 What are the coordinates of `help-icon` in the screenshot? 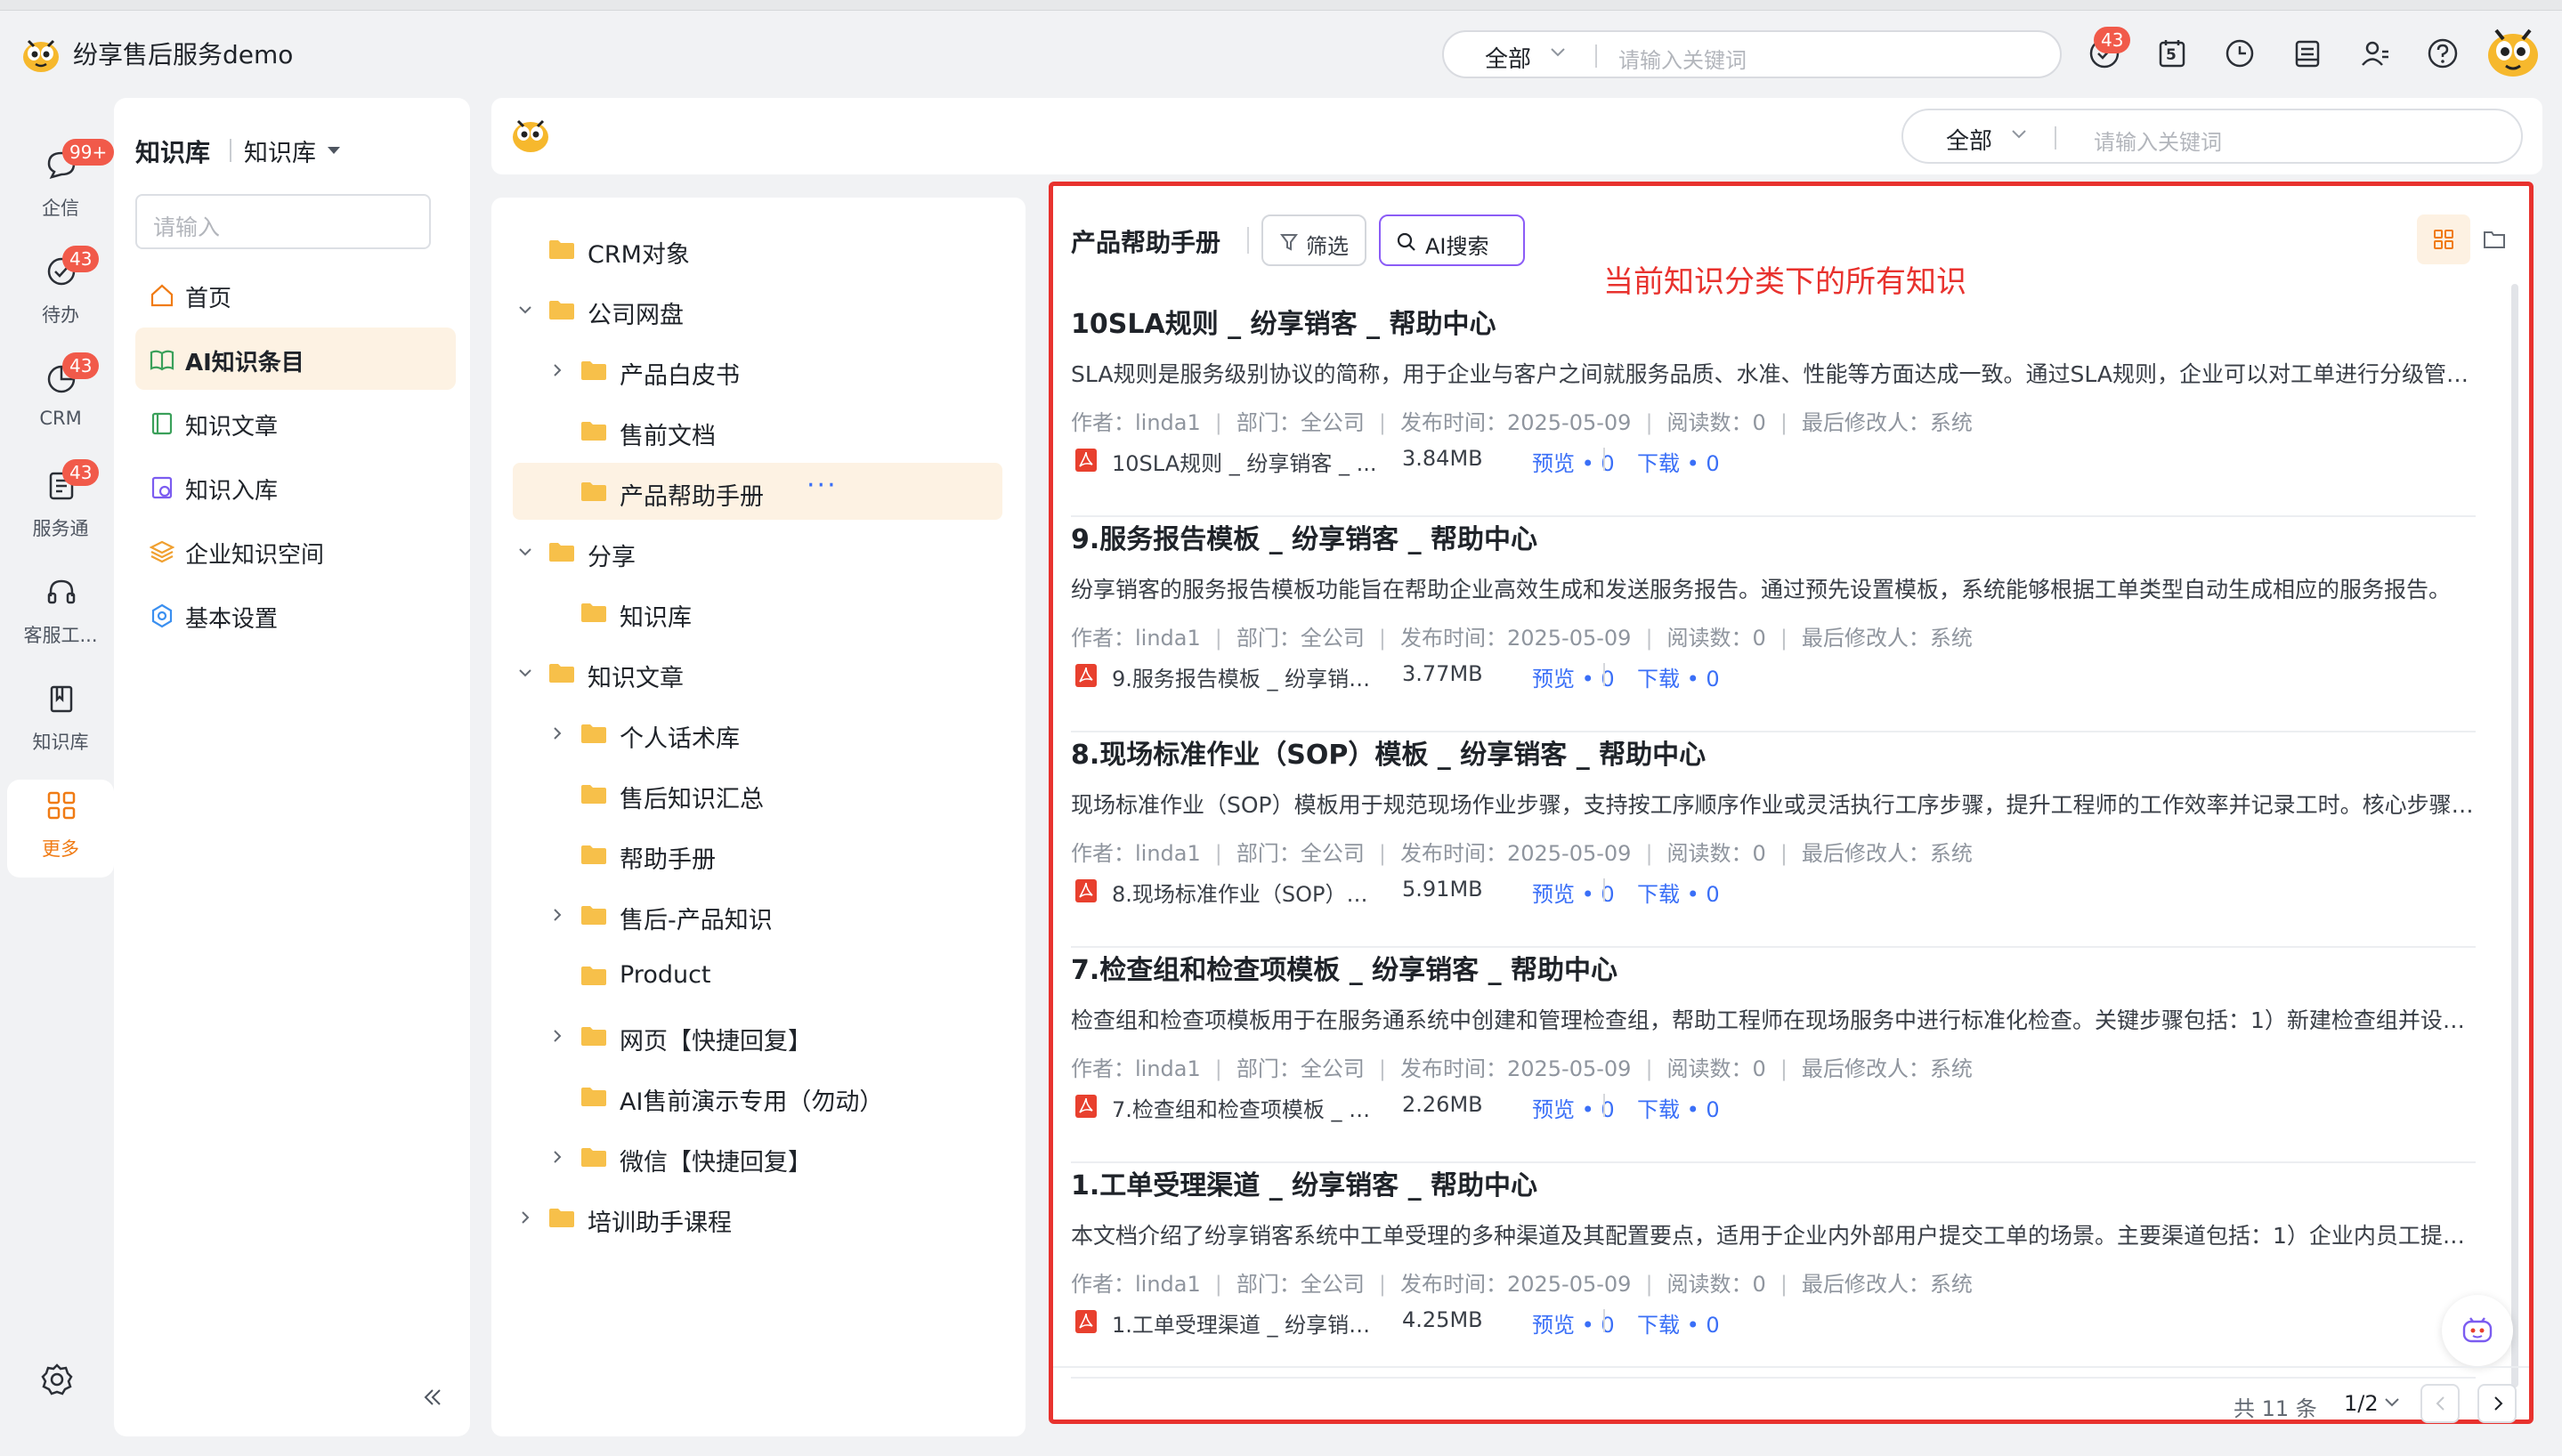 It's located at (2443, 53).